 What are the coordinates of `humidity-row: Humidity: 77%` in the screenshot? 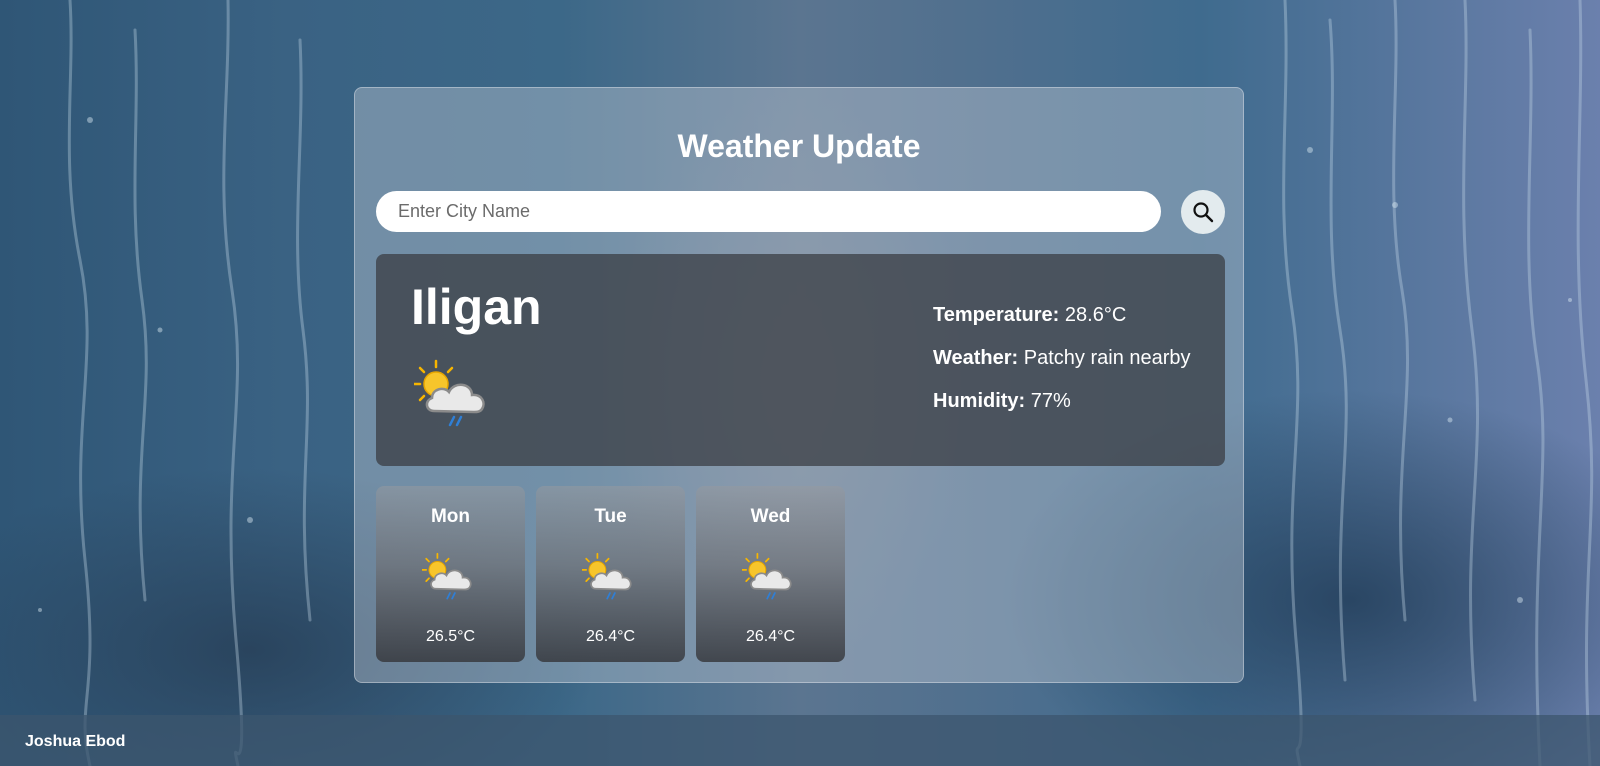 It's located at (1062, 401).